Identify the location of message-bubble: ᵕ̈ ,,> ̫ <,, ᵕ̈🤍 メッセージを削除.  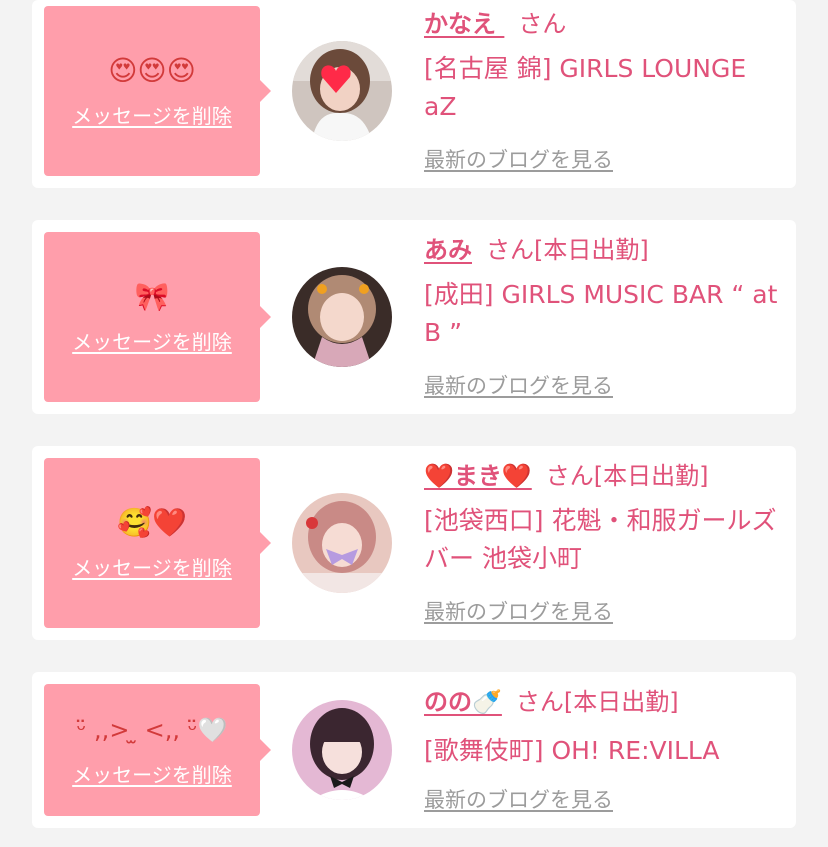
(157, 750).